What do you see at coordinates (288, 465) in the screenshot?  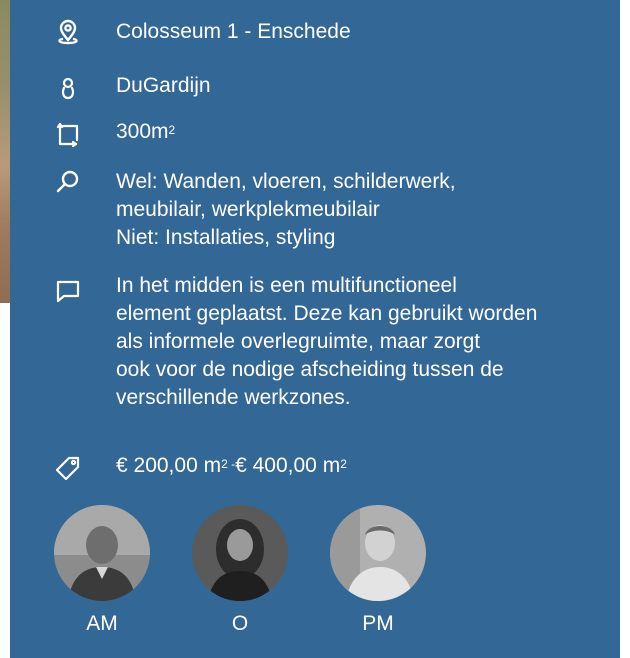 I see `price-to: € 400,00 m` at bounding box center [288, 465].